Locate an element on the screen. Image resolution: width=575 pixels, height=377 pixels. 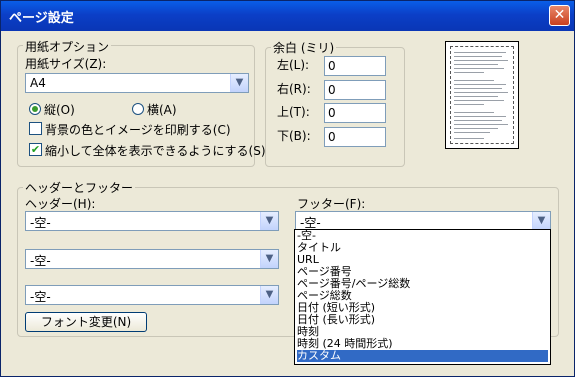
paper-size-label: 用紙サイズ(Z): is located at coordinates (66, 64).